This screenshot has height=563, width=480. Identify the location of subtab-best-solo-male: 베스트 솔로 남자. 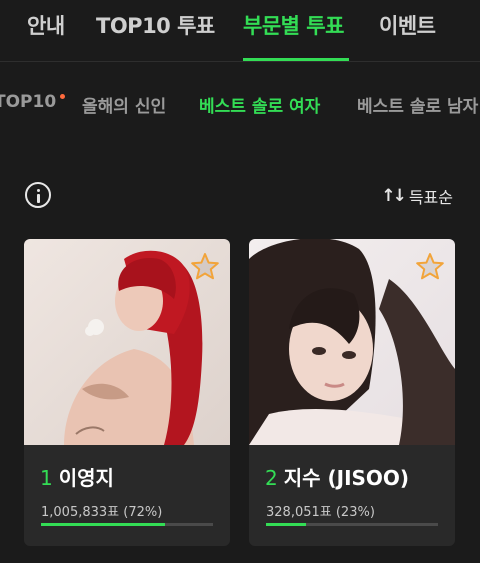
(417, 104).